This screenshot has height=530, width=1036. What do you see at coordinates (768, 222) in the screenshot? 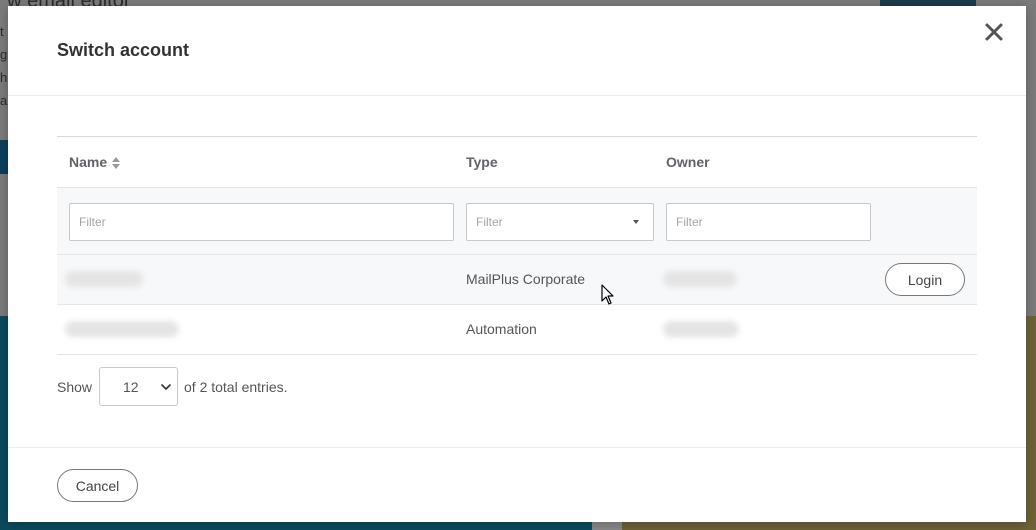
I see `owner-filter-input` at bounding box center [768, 222].